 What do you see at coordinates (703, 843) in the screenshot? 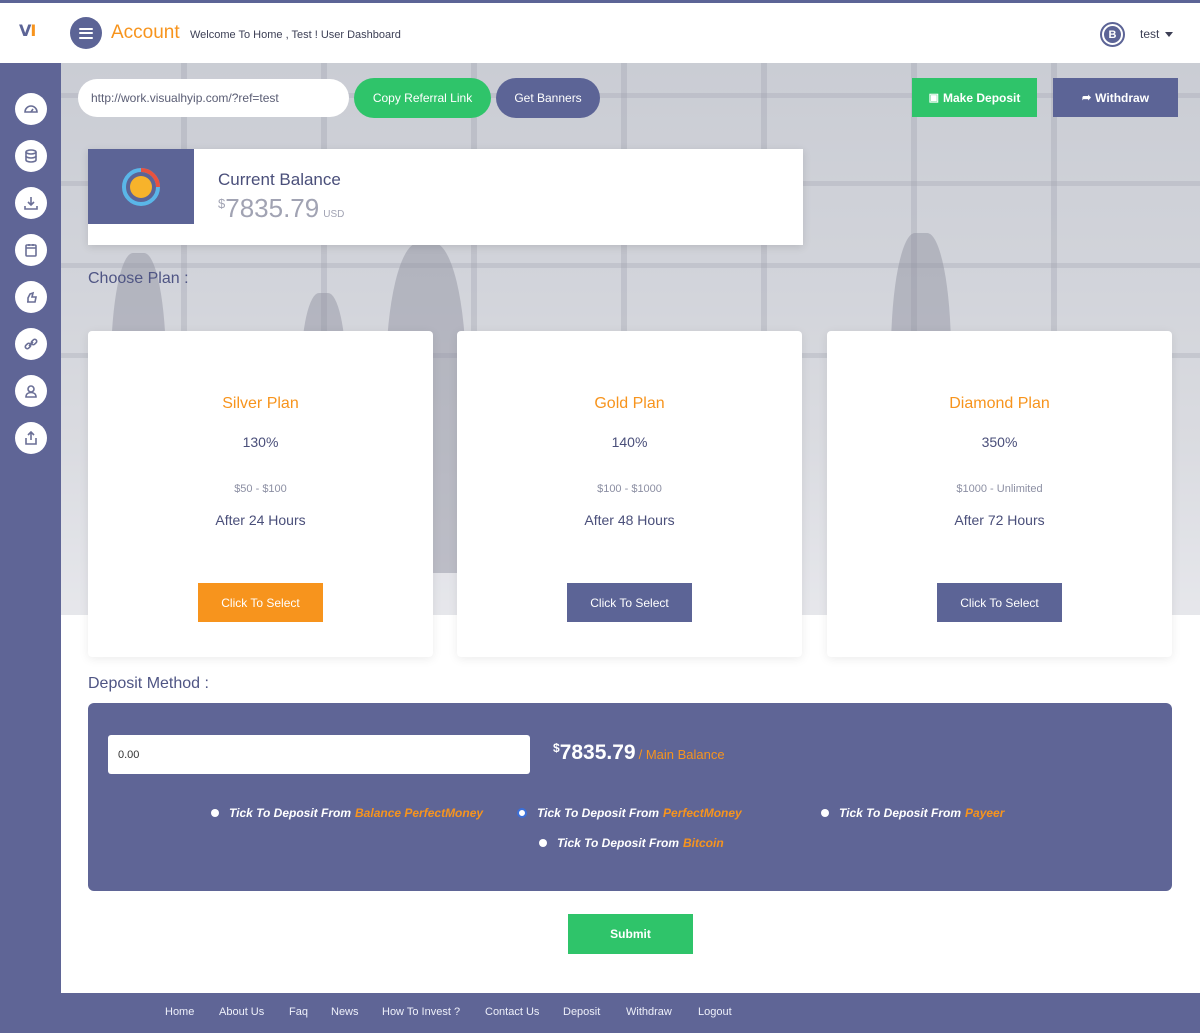
I see `option-source: Bitcoin` at bounding box center [703, 843].